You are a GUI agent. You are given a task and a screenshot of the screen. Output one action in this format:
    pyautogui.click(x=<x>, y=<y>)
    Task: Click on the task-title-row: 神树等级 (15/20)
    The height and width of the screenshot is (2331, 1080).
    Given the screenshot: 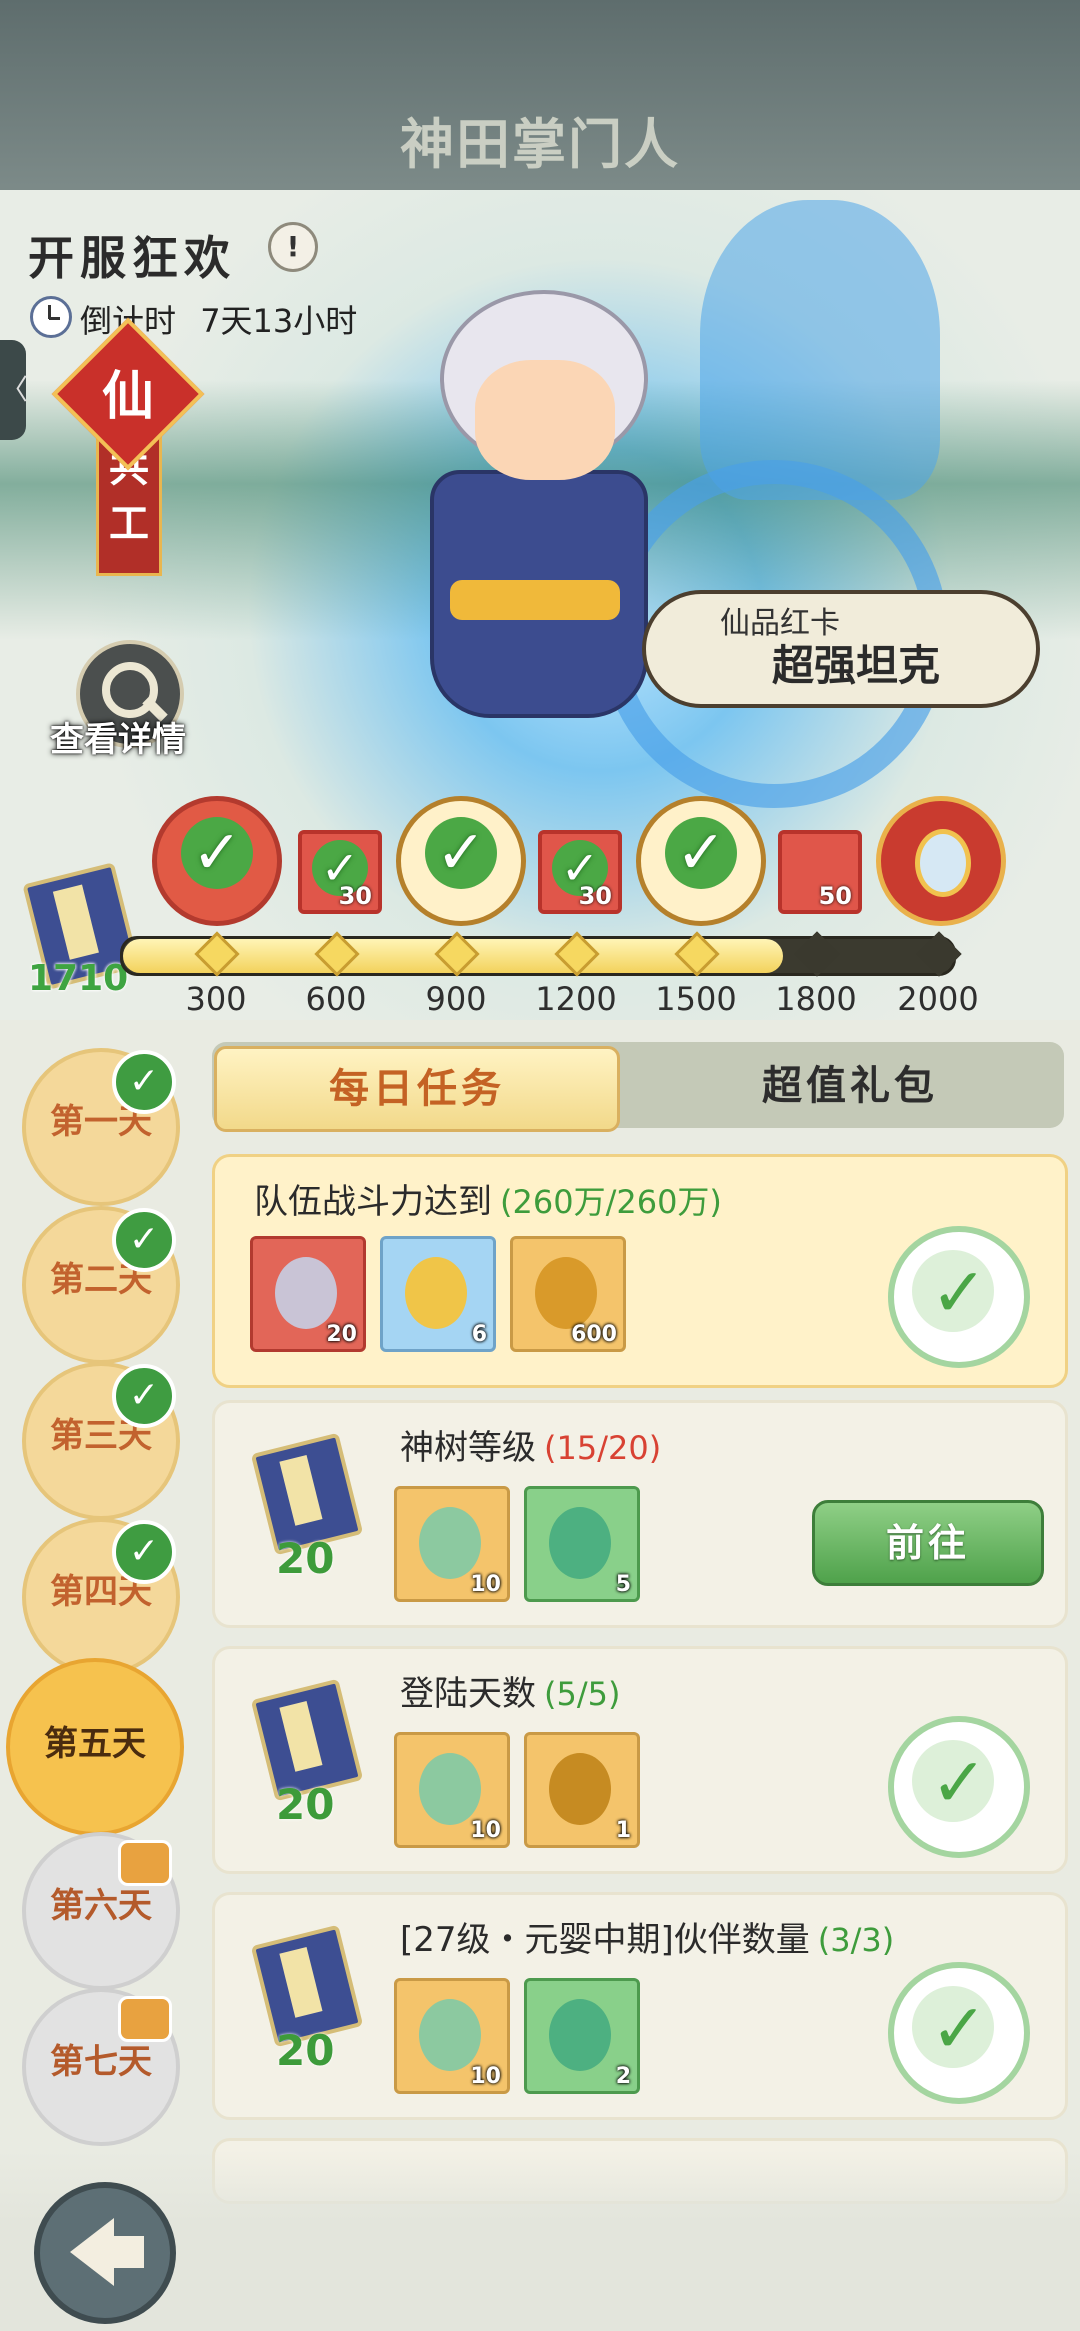 What is the action you would take?
    pyautogui.click(x=530, y=1444)
    